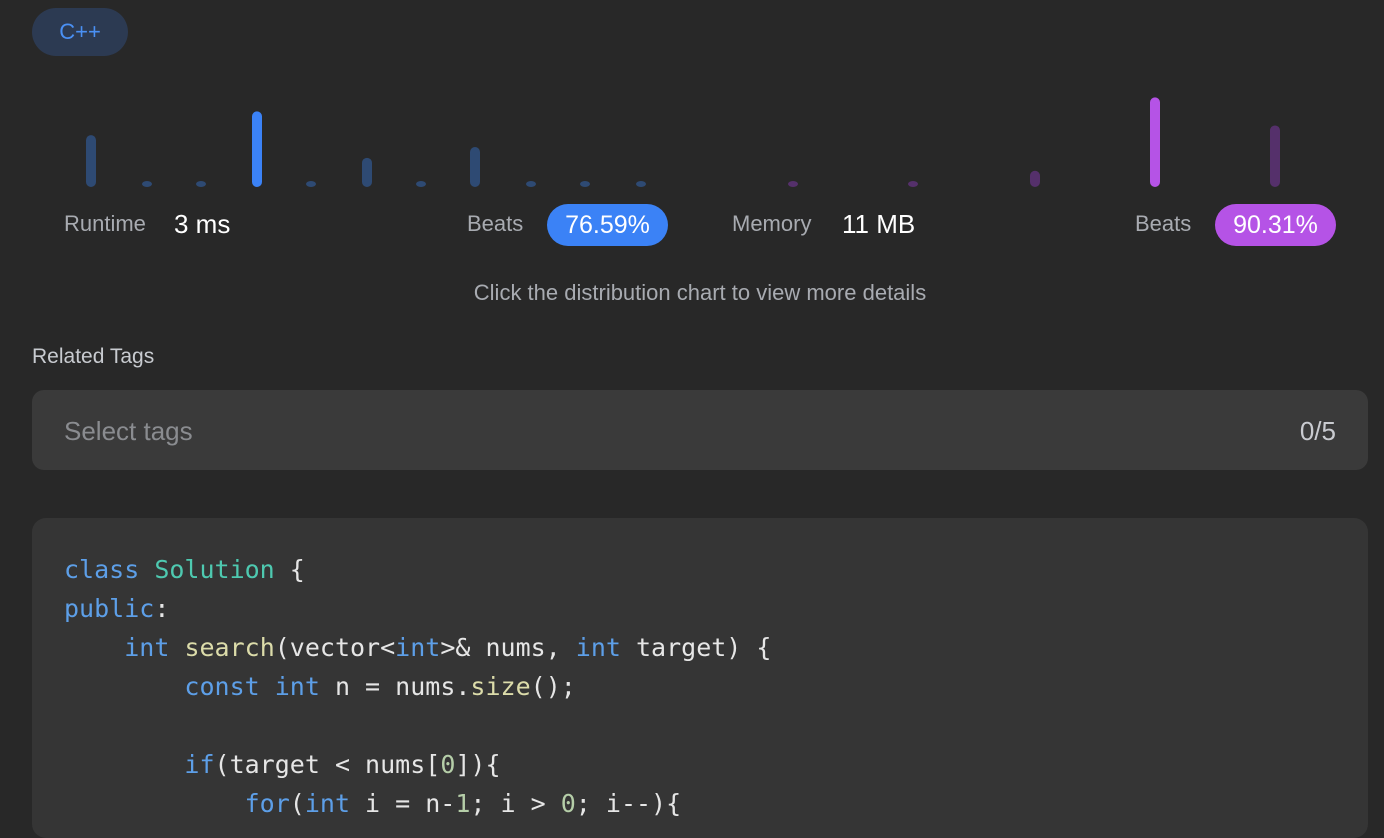 The image size is (1384, 838). I want to click on memory-beats-label: Beats, so click(1163, 223).